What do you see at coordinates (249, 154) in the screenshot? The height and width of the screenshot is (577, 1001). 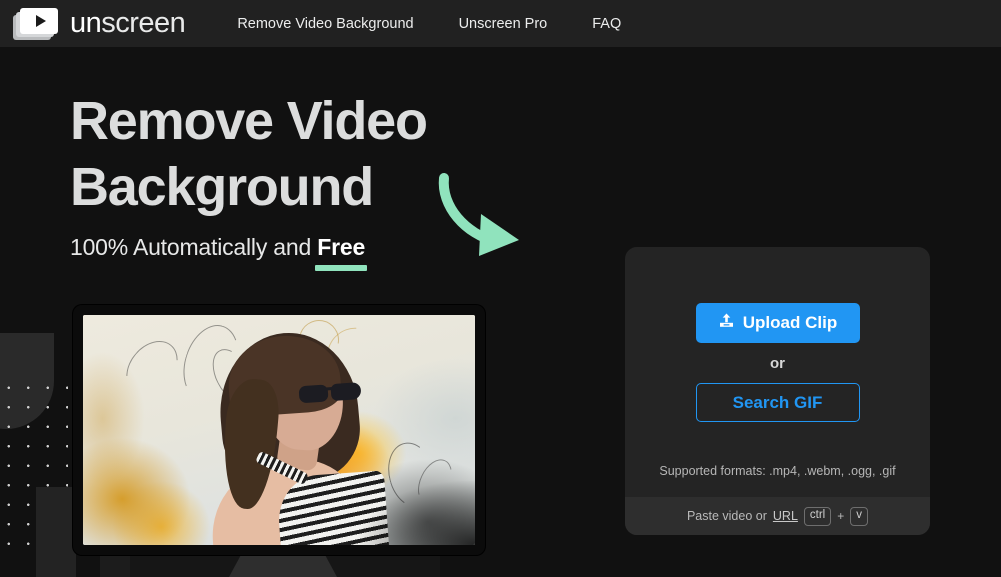 I see `page-title: Remove Video Background` at bounding box center [249, 154].